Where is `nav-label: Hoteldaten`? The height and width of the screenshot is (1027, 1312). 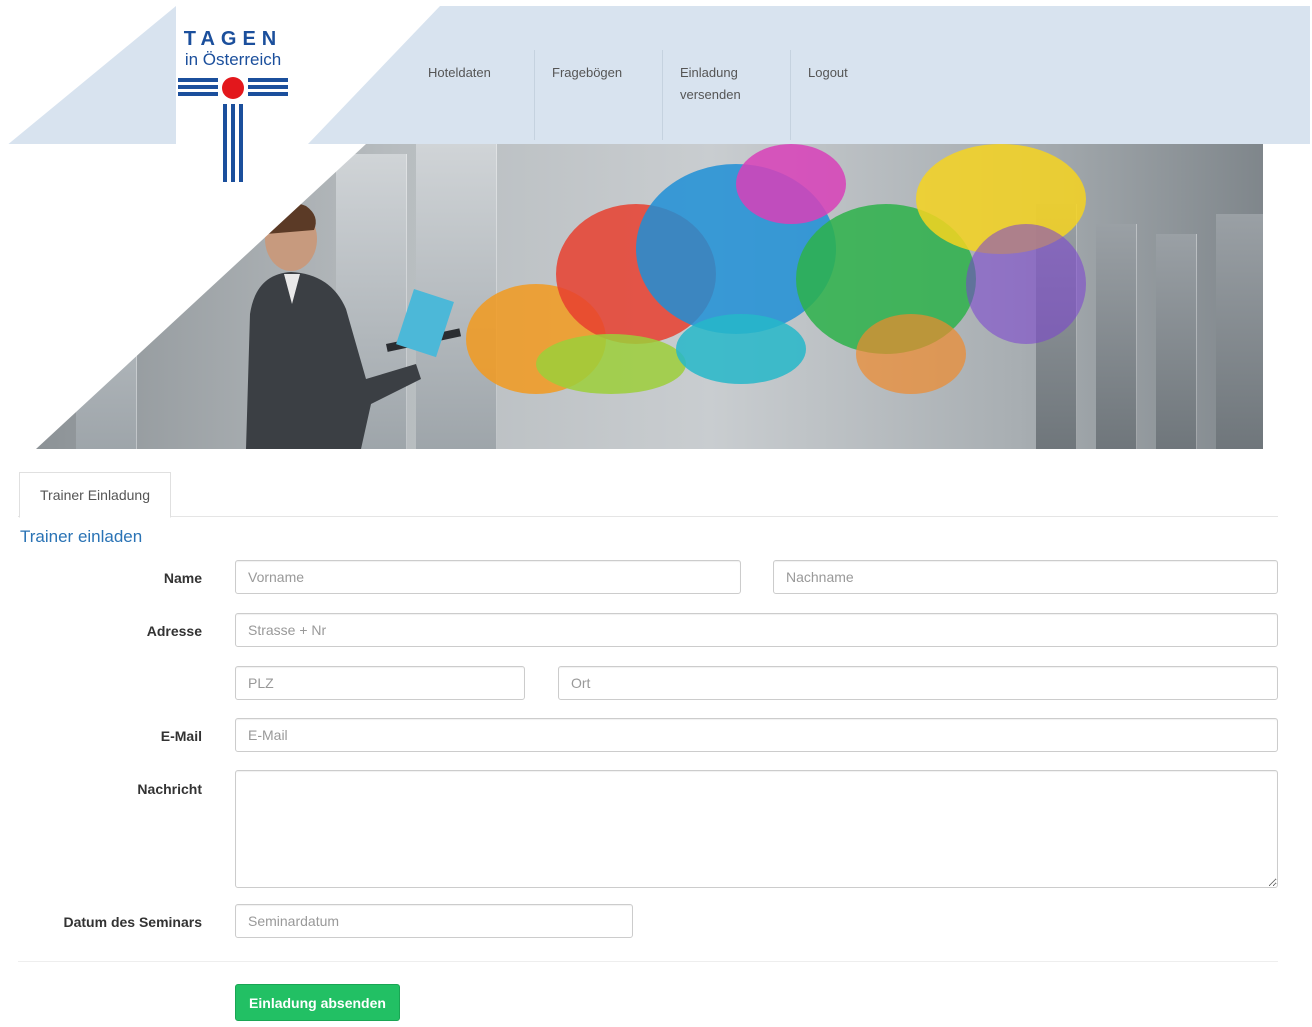
nav-label: Hoteldaten is located at coordinates (459, 72).